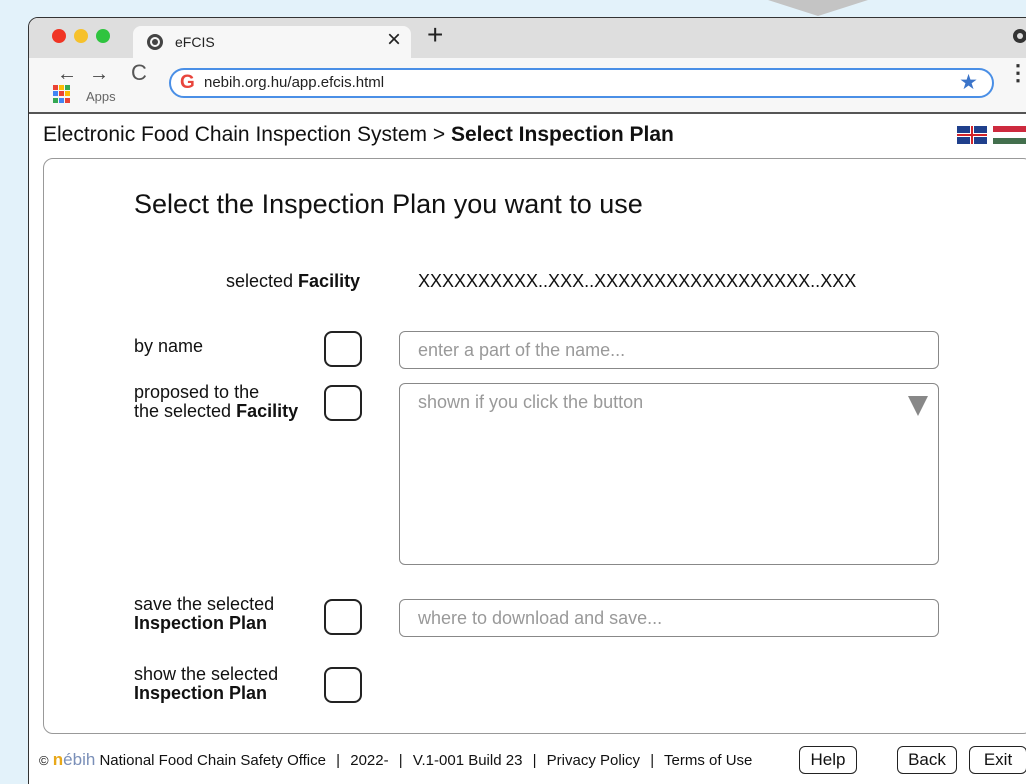  Describe the element at coordinates (708, 760) in the screenshot. I see `terms-link: Terms of Use` at that location.